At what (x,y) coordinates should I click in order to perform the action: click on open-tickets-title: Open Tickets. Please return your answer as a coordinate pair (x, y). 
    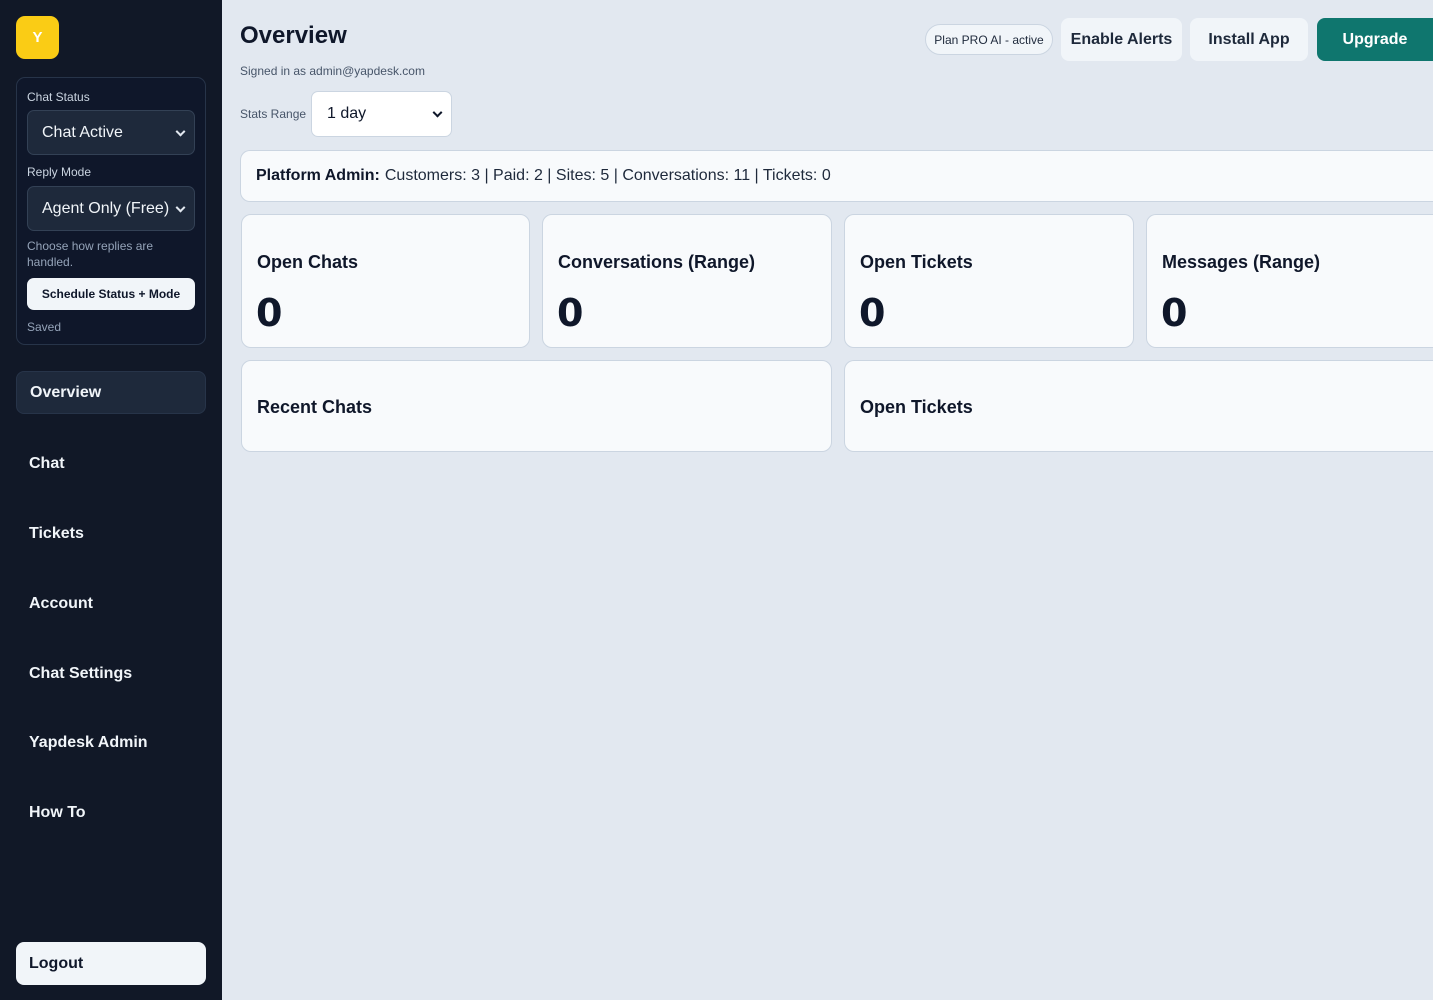
    Looking at the image, I should click on (916, 407).